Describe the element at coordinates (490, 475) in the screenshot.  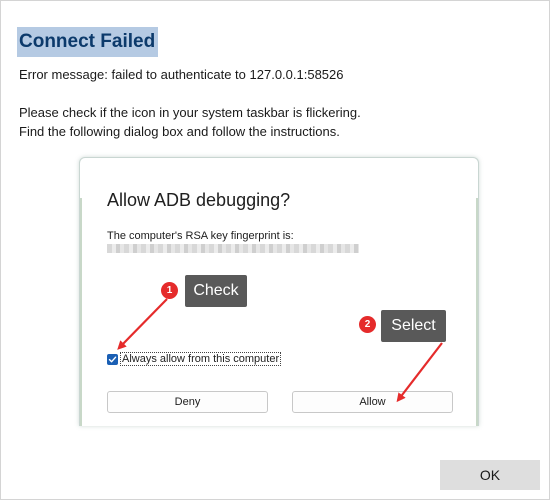
I see `ok-button: OK` at that location.